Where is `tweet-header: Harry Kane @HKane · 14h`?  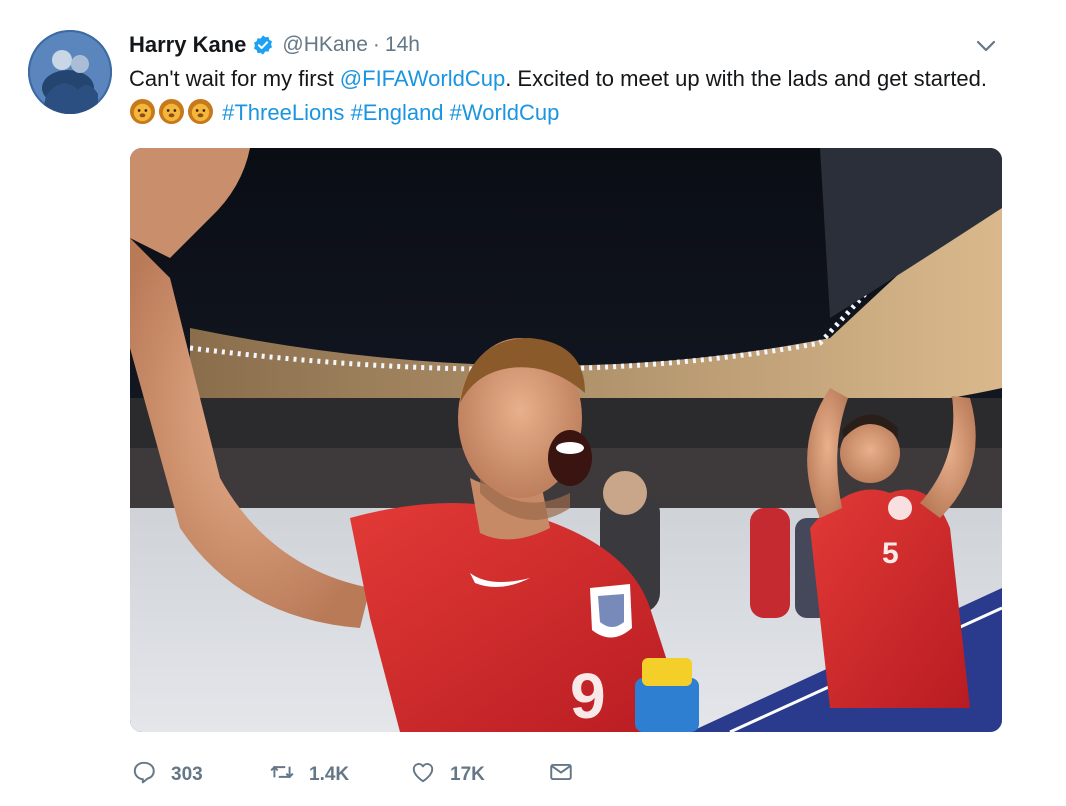
tweet-header: Harry Kane @HKane · 14h is located at coordinates (274, 45).